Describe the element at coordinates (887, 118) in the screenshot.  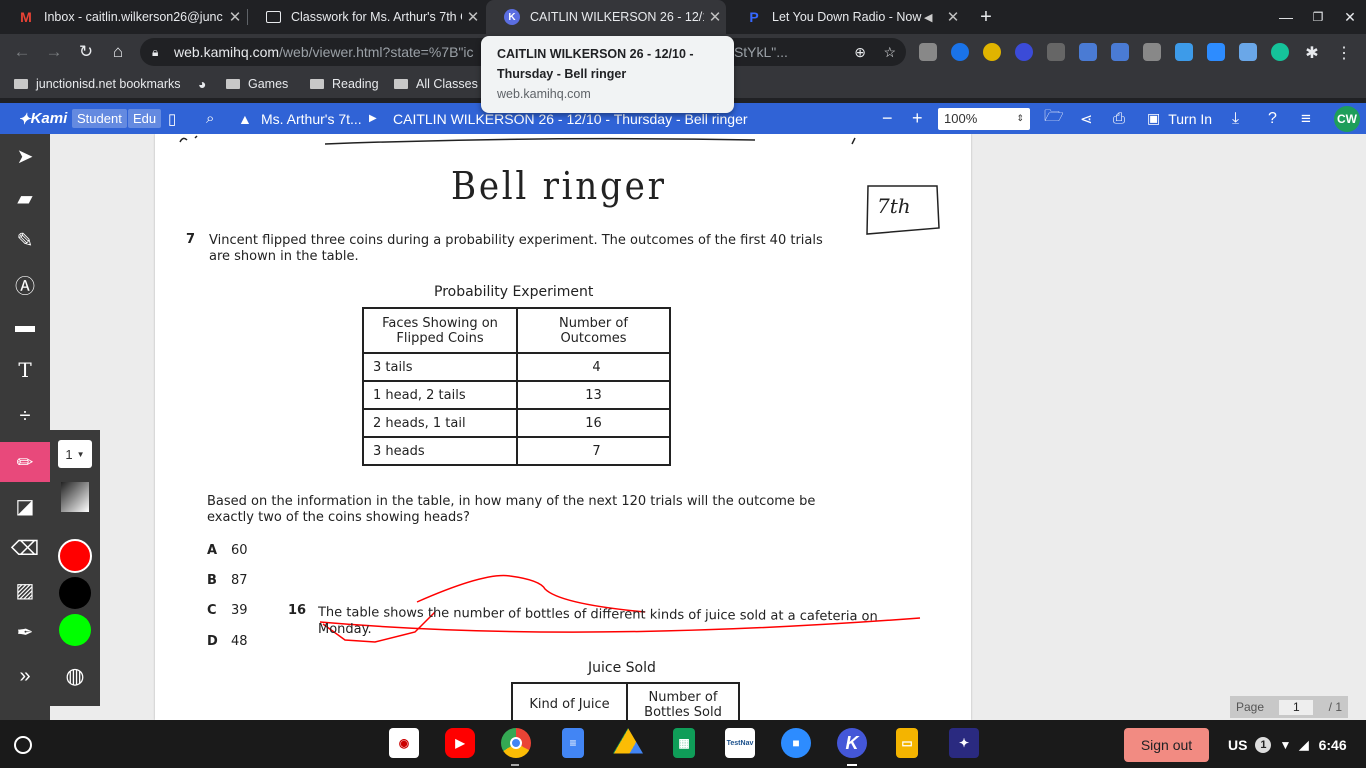
I see `zoom-out-icon: −` at that location.